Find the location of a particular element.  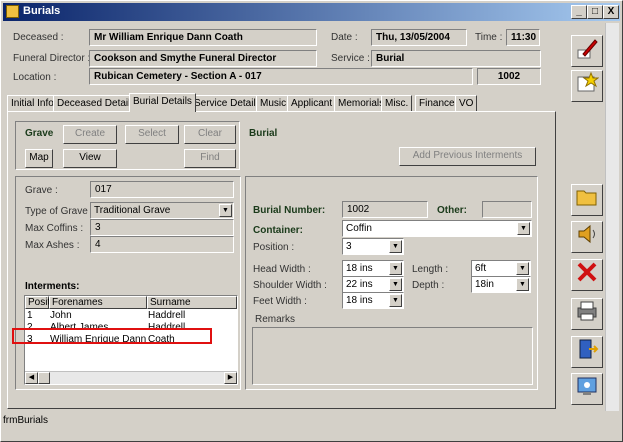

burial-number-field: 1002 is located at coordinates (385, 209).